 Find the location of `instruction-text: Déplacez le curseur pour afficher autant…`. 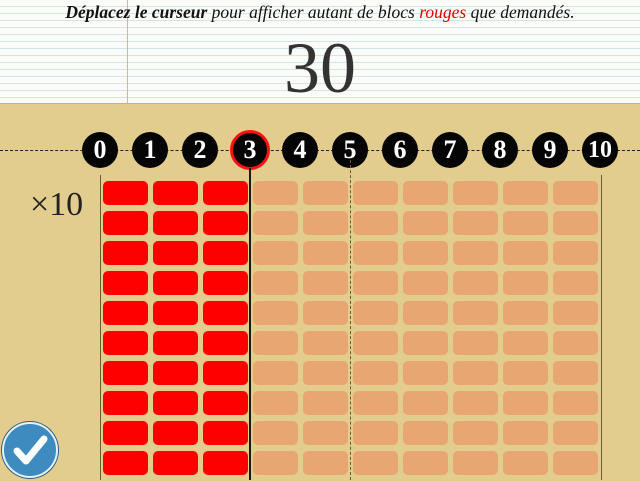

instruction-text: Déplacez le curseur pour afficher autant… is located at coordinates (320, 12).